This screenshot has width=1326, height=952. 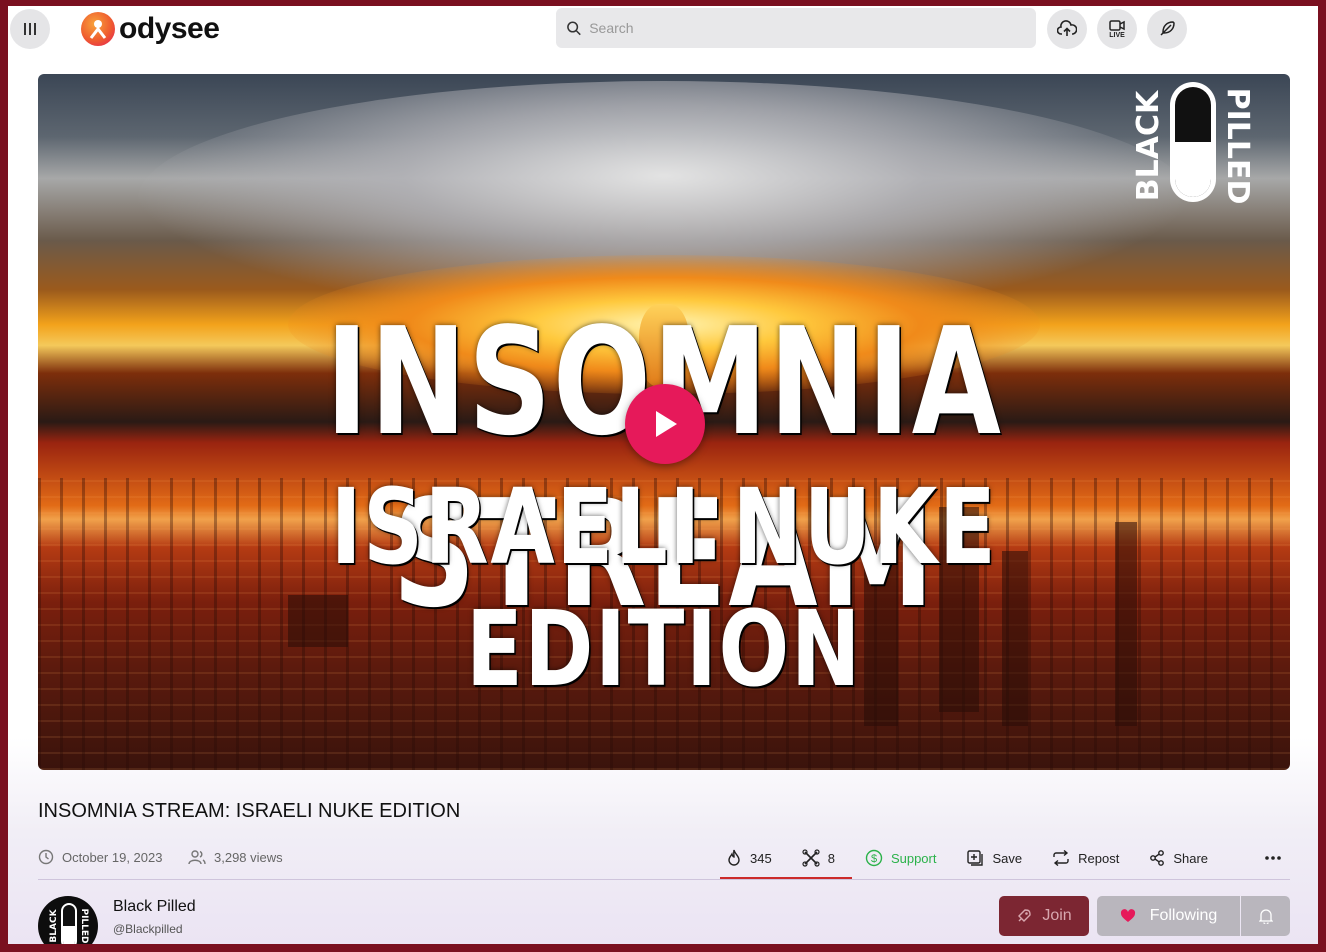 What do you see at coordinates (46, 857) in the screenshot?
I see `clock-icon` at bounding box center [46, 857].